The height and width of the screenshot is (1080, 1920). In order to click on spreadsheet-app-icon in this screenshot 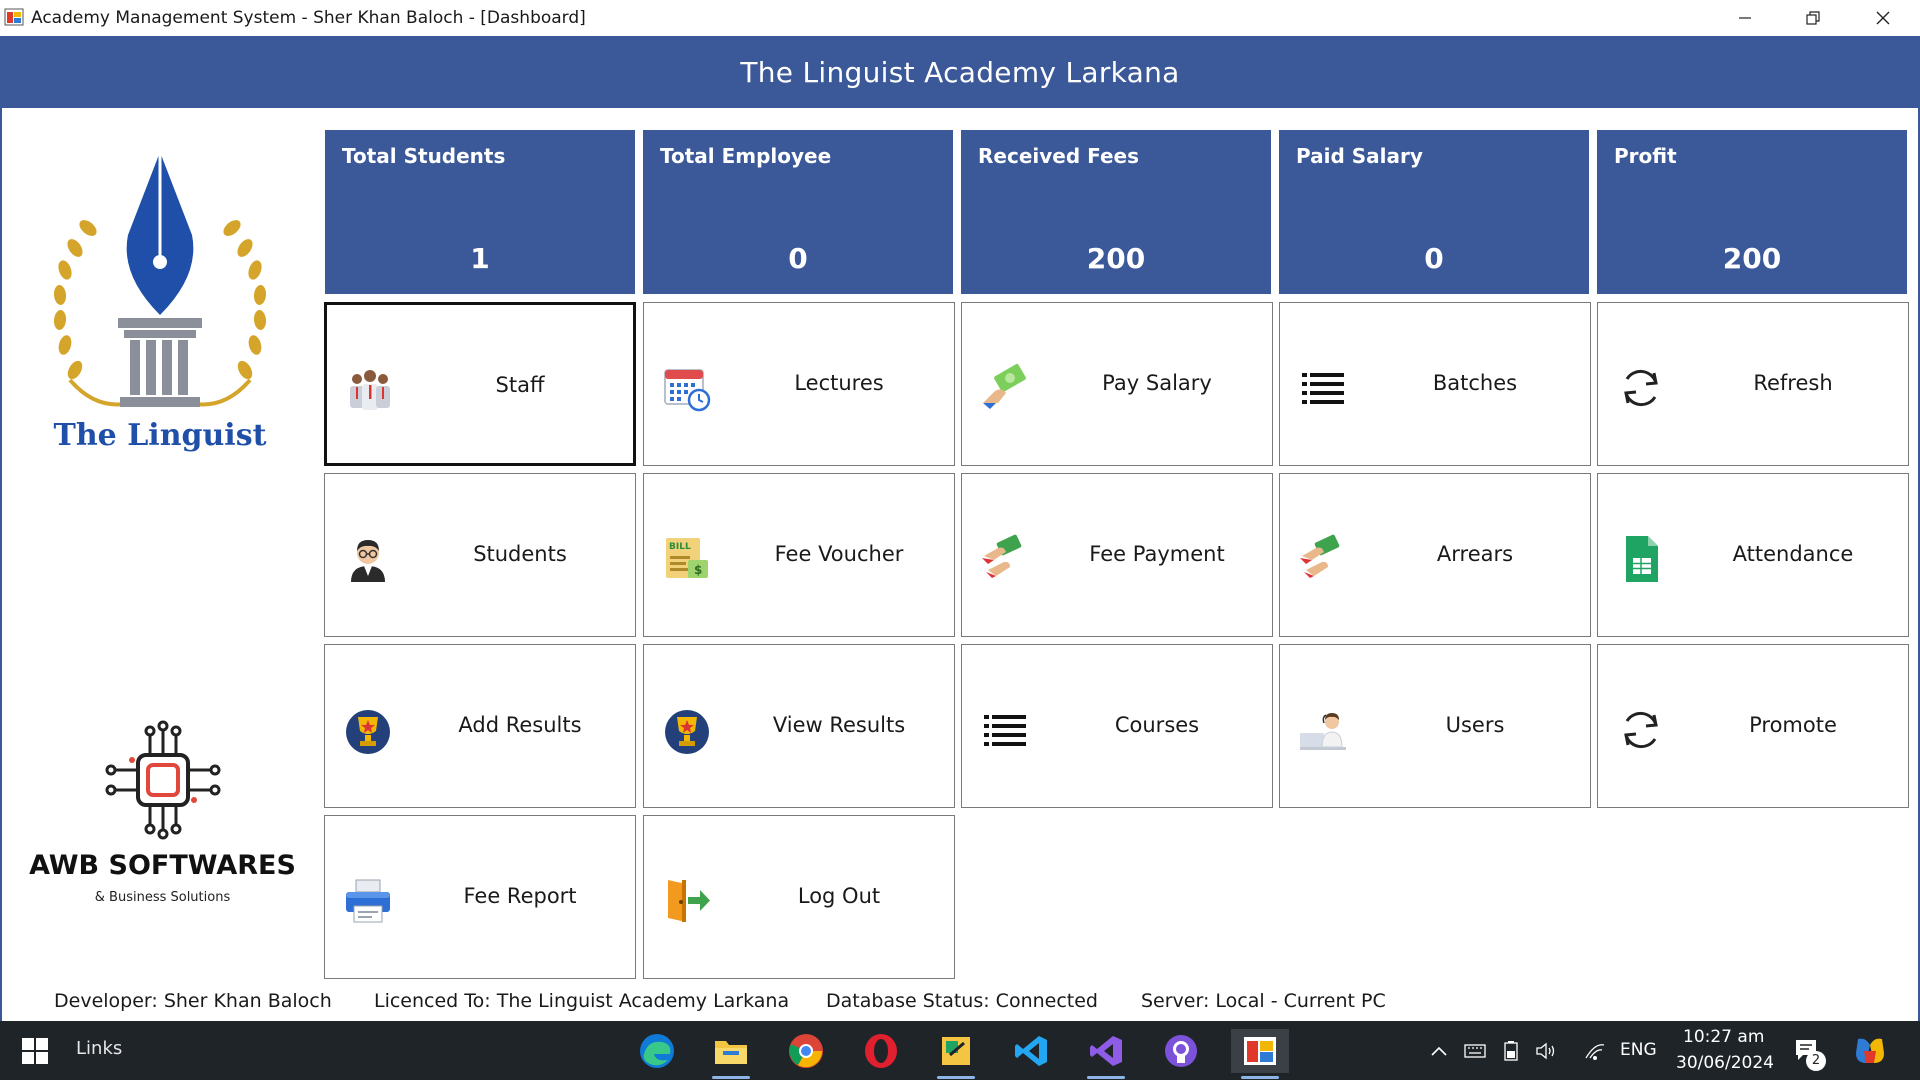, I will do `click(956, 1051)`.